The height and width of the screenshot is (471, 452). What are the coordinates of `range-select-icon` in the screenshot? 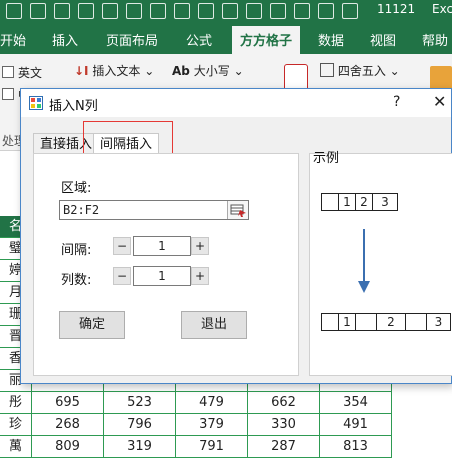 It's located at (237, 210).